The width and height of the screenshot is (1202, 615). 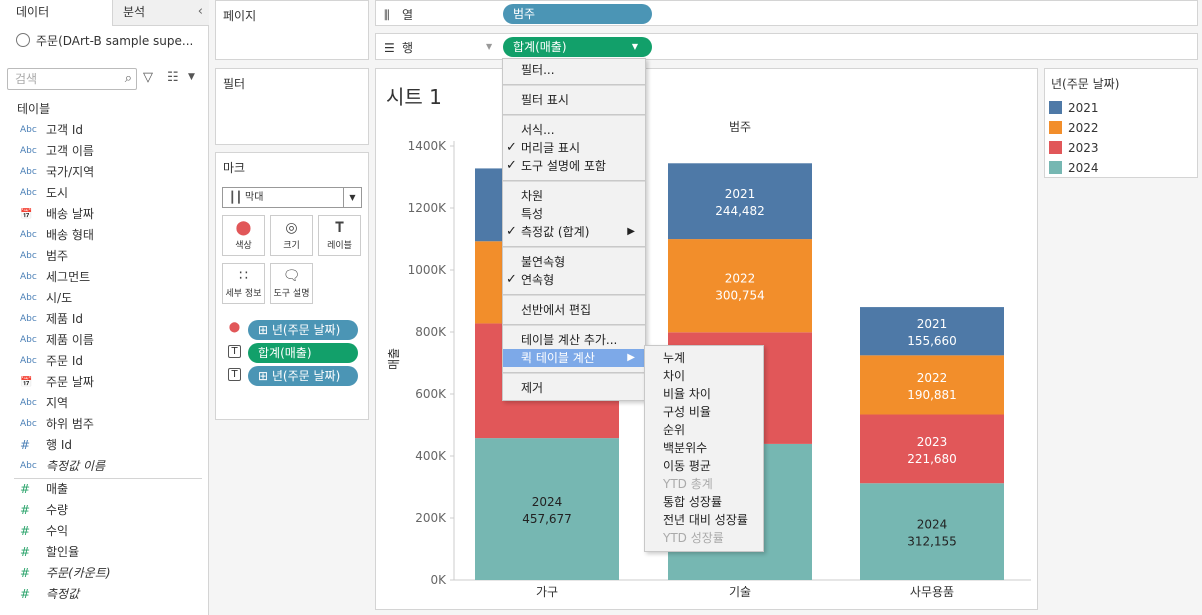 What do you see at coordinates (104, 151) in the screenshot?
I see `dimension-field: Abc 고객 이름` at bounding box center [104, 151].